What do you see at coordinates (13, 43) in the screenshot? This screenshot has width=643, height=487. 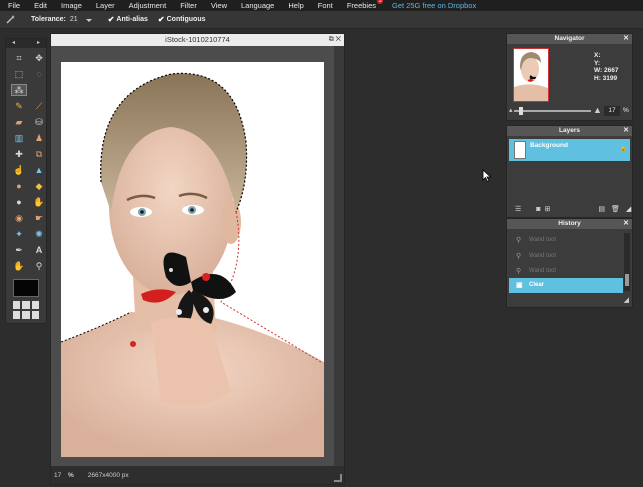 I see `collapse-left-icon: ◂` at bounding box center [13, 43].